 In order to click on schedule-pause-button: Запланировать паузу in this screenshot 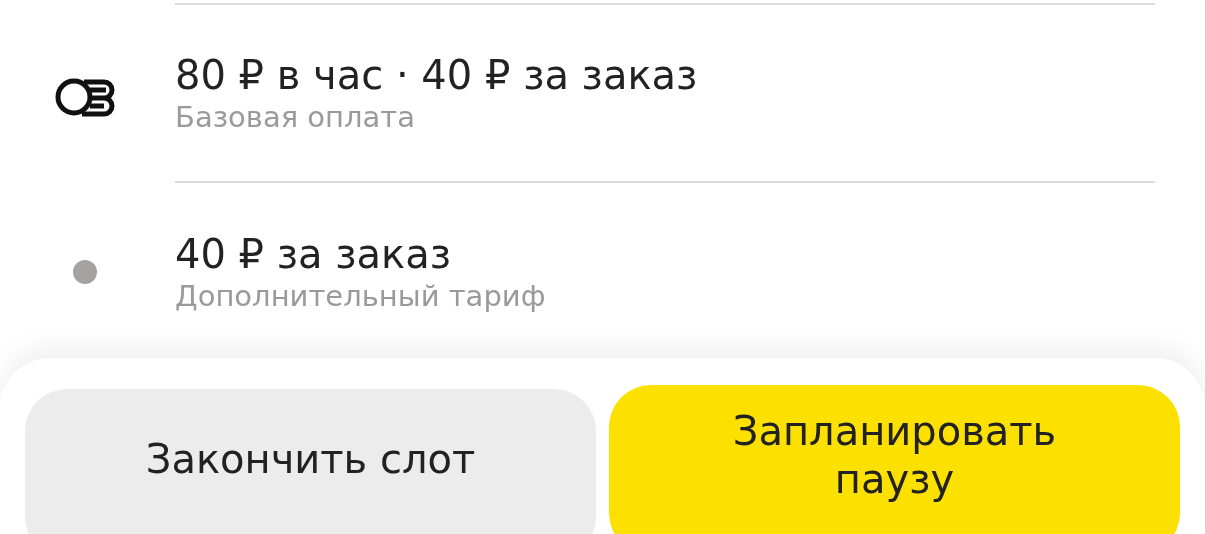, I will do `click(894, 459)`.